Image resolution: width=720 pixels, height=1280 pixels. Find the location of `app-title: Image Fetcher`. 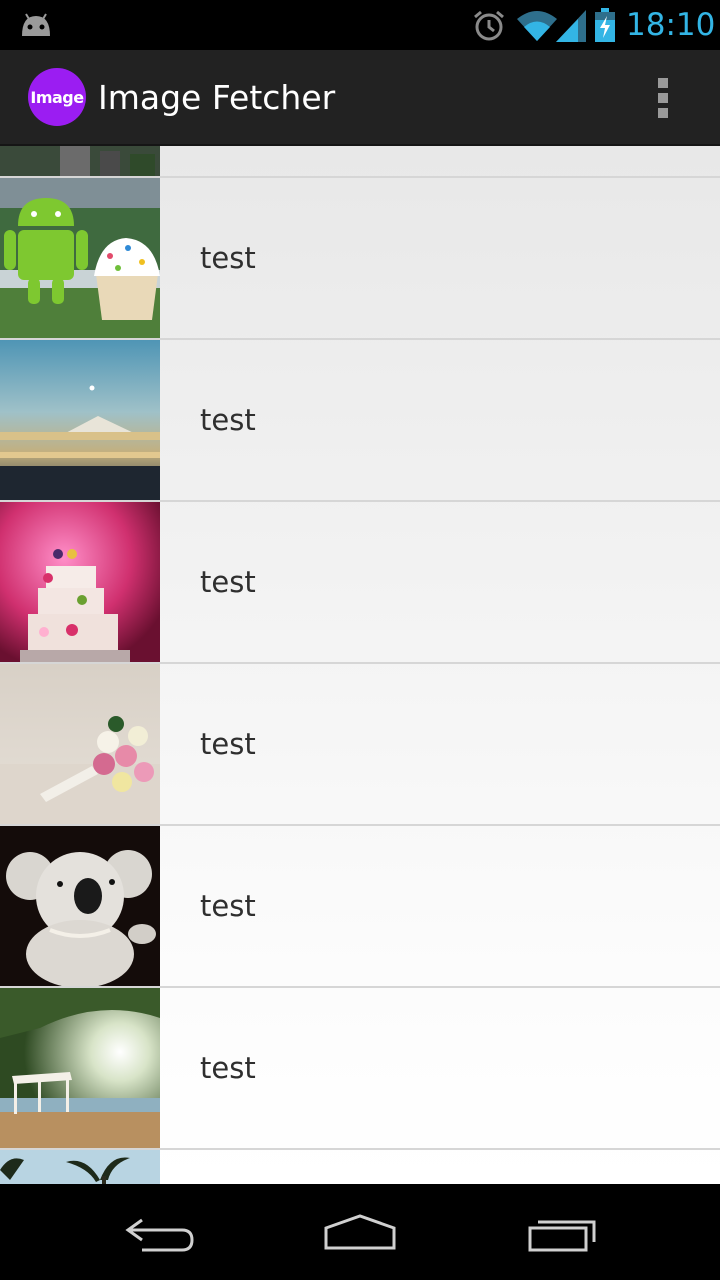

app-title: Image Fetcher is located at coordinates (217, 97).